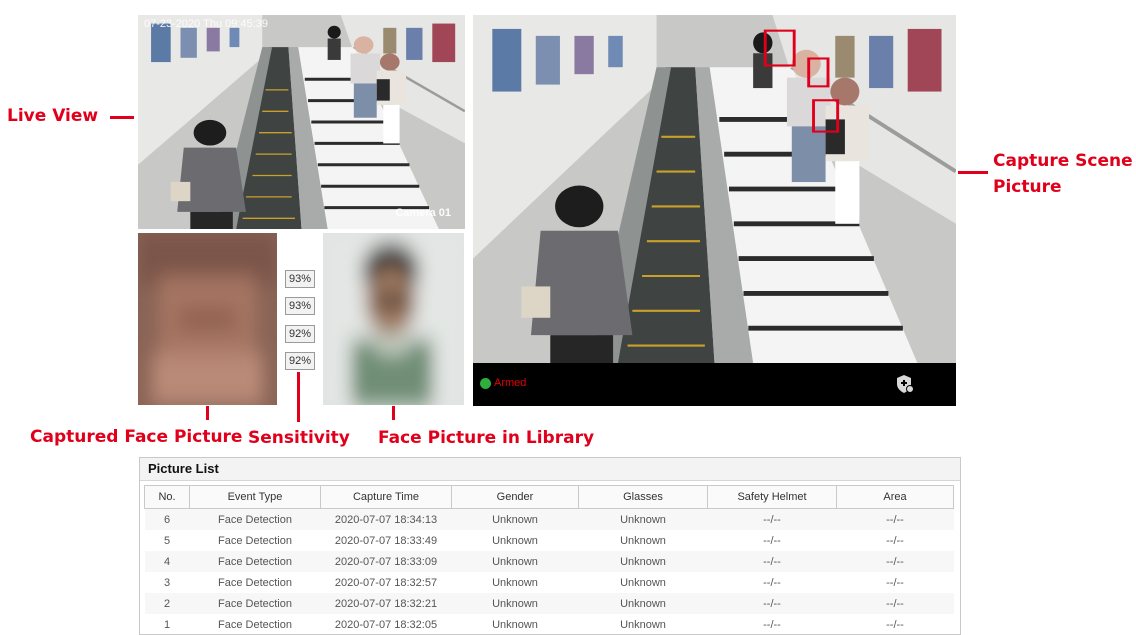 The height and width of the screenshot is (635, 1136). Describe the element at coordinates (1063, 174) in the screenshot. I see `annotation-capture-scene: Capture Scene Picture` at that location.